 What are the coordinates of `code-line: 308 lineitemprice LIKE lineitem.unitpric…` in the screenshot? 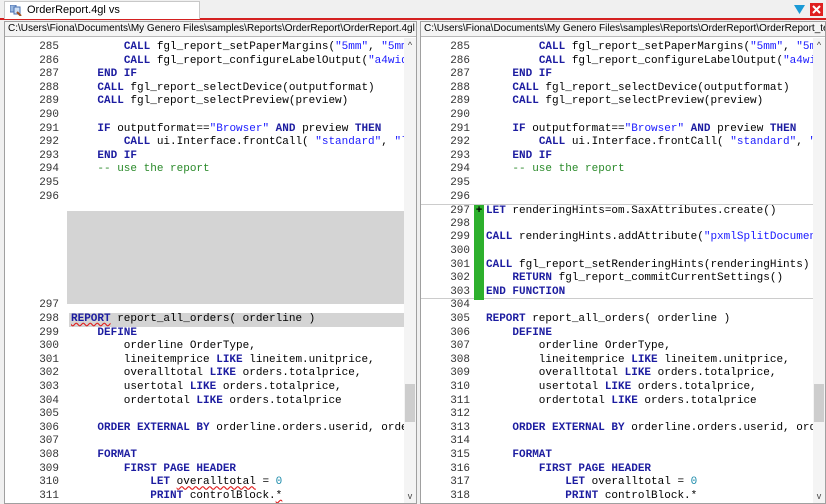 It's located at (617, 361).